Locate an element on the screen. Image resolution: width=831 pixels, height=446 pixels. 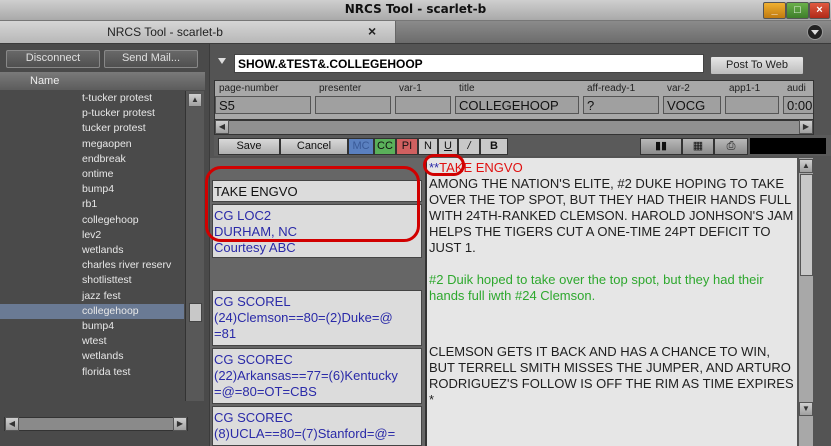
cue-line: (24)Clemson==80=(2)Duke=@ is located at coordinates (303, 317).